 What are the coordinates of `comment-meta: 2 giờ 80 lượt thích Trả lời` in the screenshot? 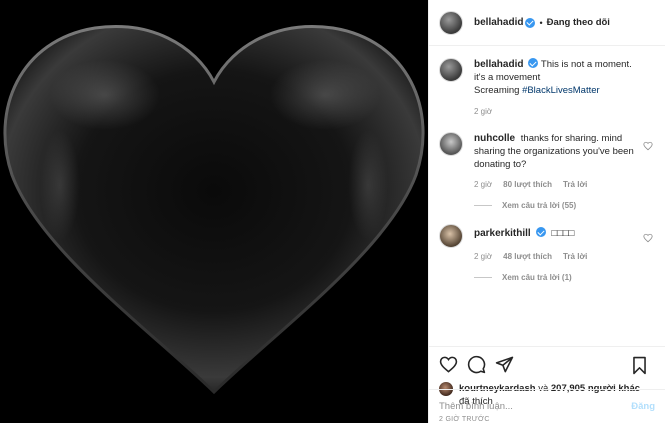 It's located at (564, 184).